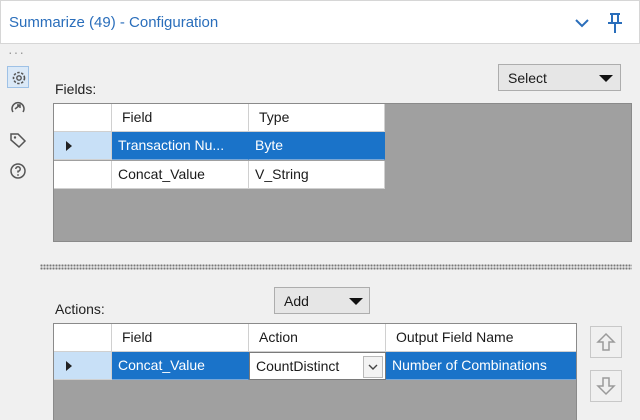 The image size is (640, 420). I want to click on move-up-button, so click(606, 342).